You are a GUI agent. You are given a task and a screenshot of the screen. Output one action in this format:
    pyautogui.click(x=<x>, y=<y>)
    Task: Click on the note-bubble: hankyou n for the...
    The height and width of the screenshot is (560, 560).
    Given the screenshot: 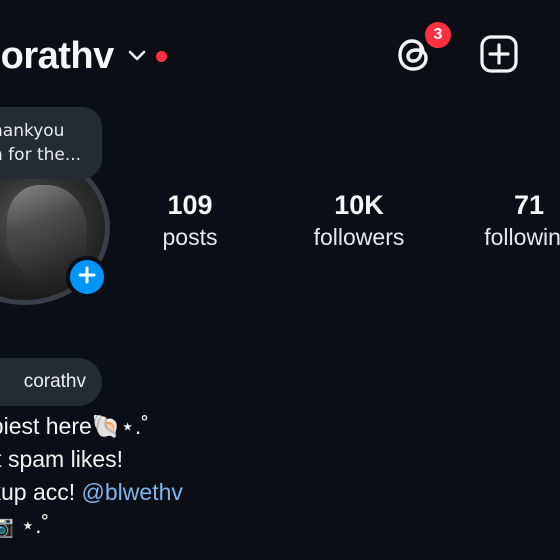 What is the action you would take?
    pyautogui.click(x=51, y=143)
    